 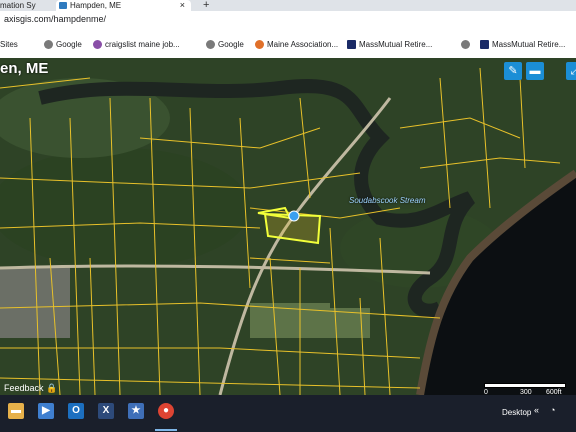 What do you see at coordinates (536, 410) in the screenshot?
I see `tray-chevron-icon: «` at bounding box center [536, 410].